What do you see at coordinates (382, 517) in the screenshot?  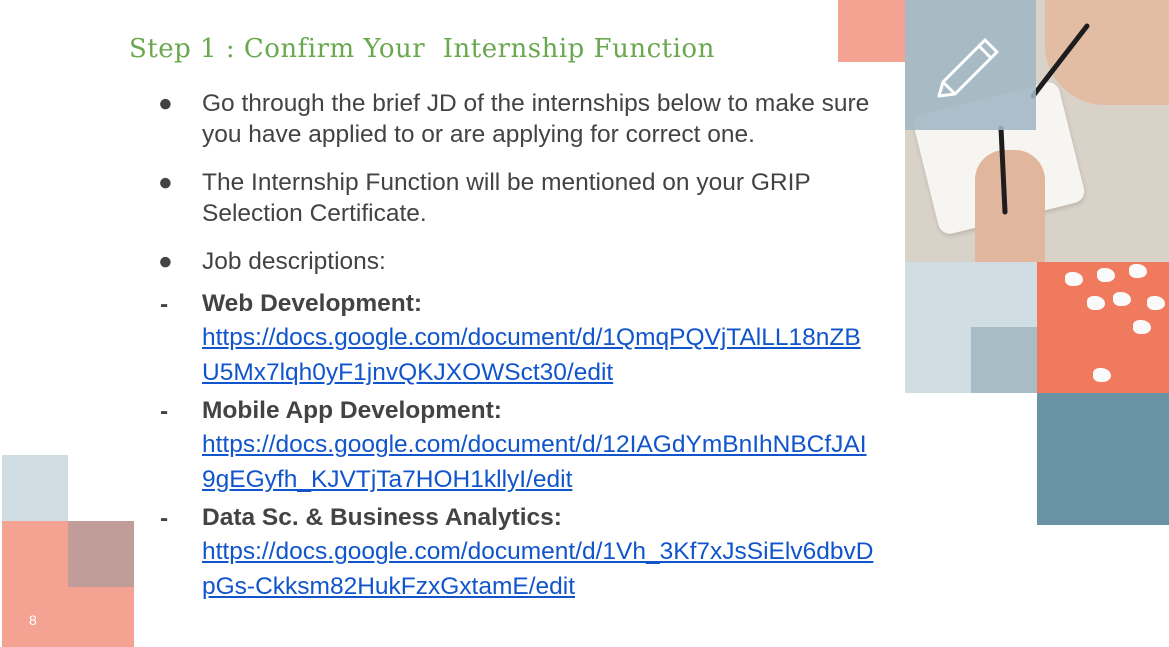 I see `job-label: Data Sc. & Business Analytics:` at bounding box center [382, 517].